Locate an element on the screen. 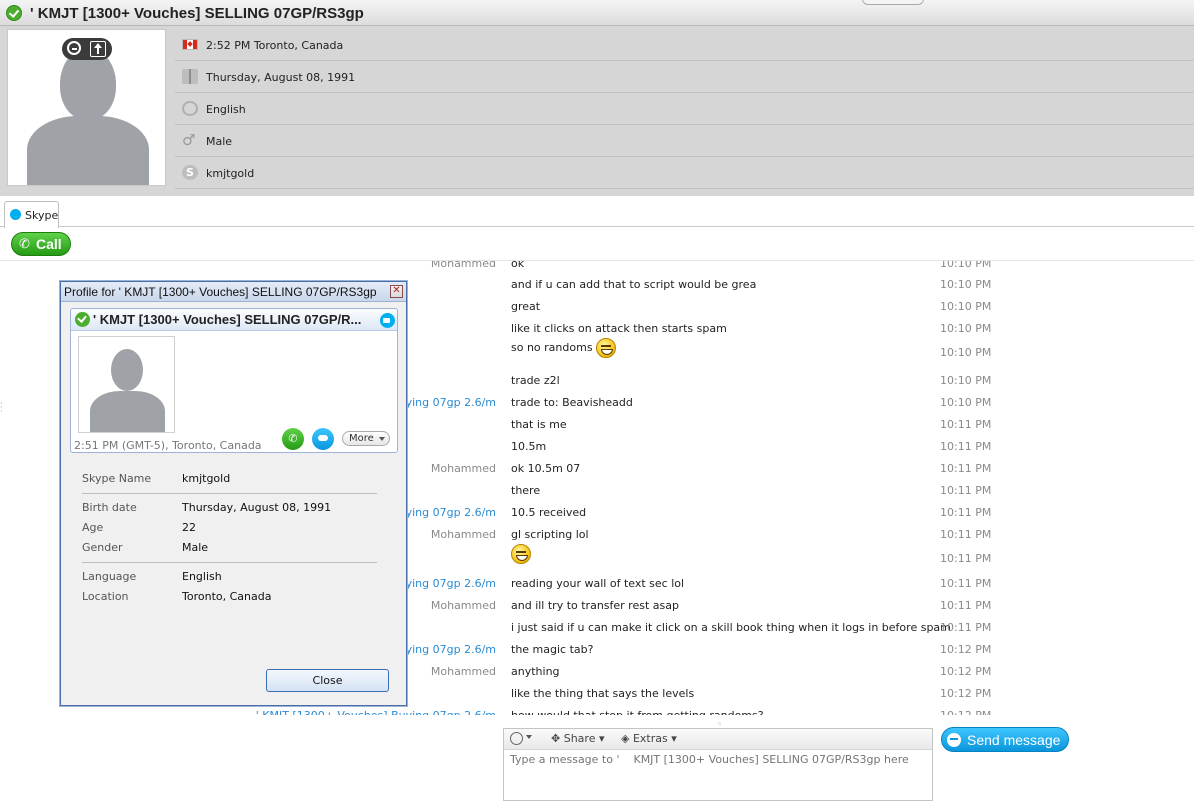 The width and height of the screenshot is (1194, 806). detail-row-gender: Gender Male is located at coordinates (232, 549).